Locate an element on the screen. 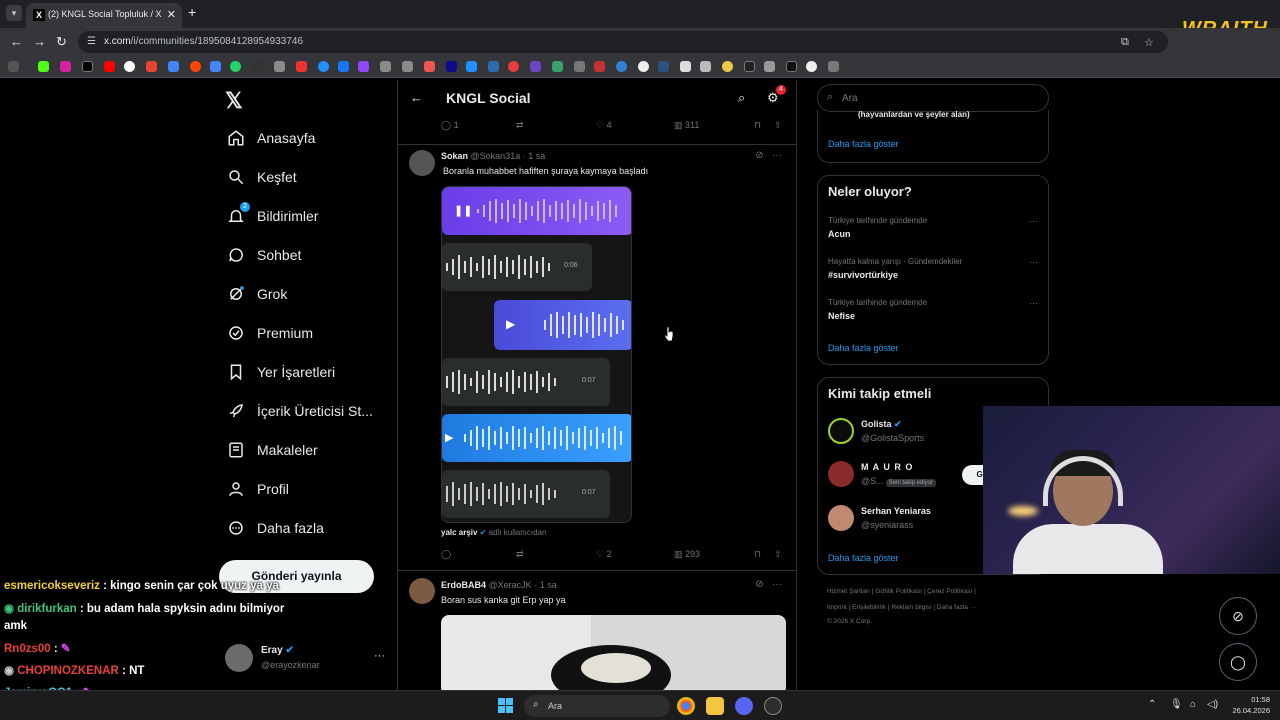 The width and height of the screenshot is (1280, 720). network-icon: ⌂ is located at coordinates (1193, 704).